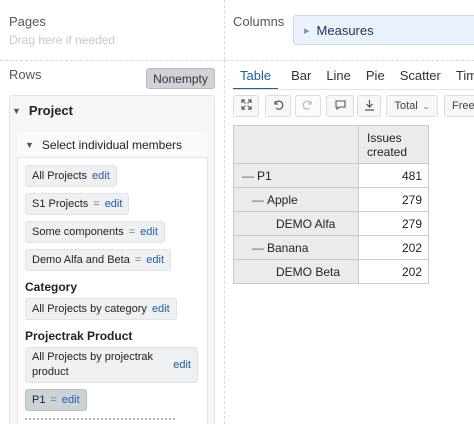 Image resolution: width=474 pixels, height=424 pixels. I want to click on row-label: P1, so click(264, 175).